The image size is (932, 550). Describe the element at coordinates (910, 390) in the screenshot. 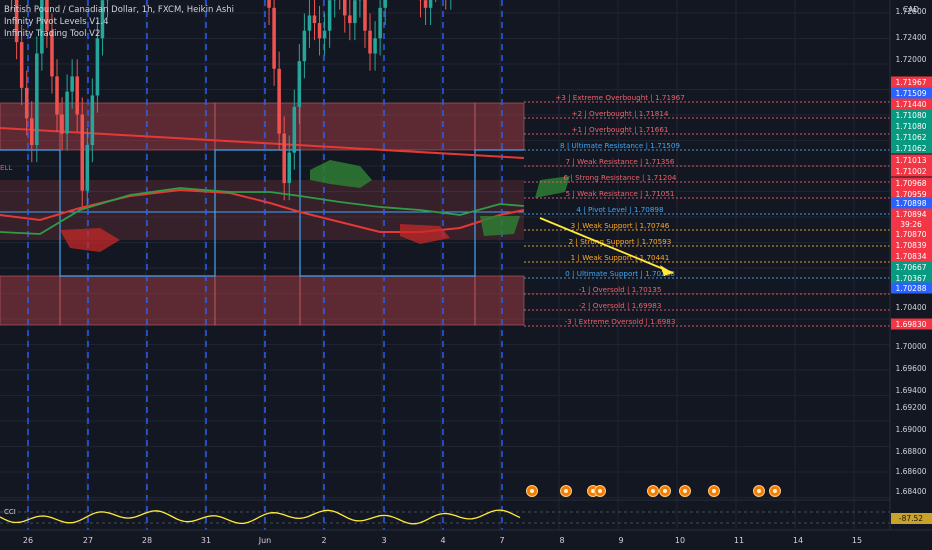

I see `price-axis-tick: 1.69400` at that location.